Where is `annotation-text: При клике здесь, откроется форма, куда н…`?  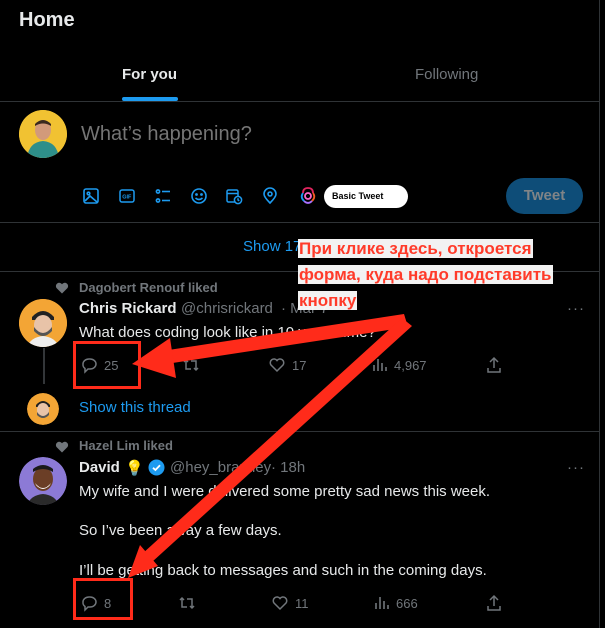
annotation-text: При клике здесь, откроется форма, куда н… is located at coordinates (425, 275).